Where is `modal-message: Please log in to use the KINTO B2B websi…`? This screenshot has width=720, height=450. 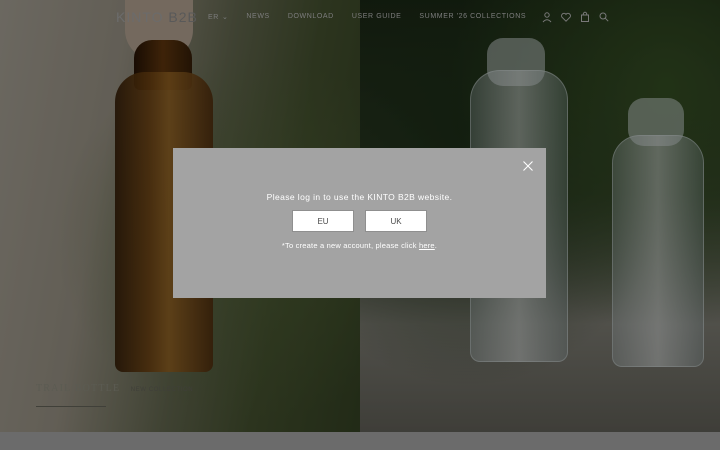
modal-message: Please log in to use the KINTO B2B websi… is located at coordinates (359, 197).